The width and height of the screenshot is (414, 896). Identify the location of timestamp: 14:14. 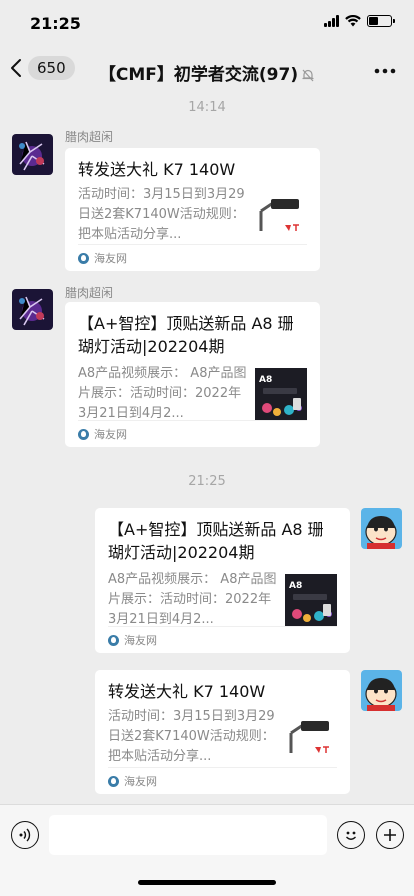
(207, 107).